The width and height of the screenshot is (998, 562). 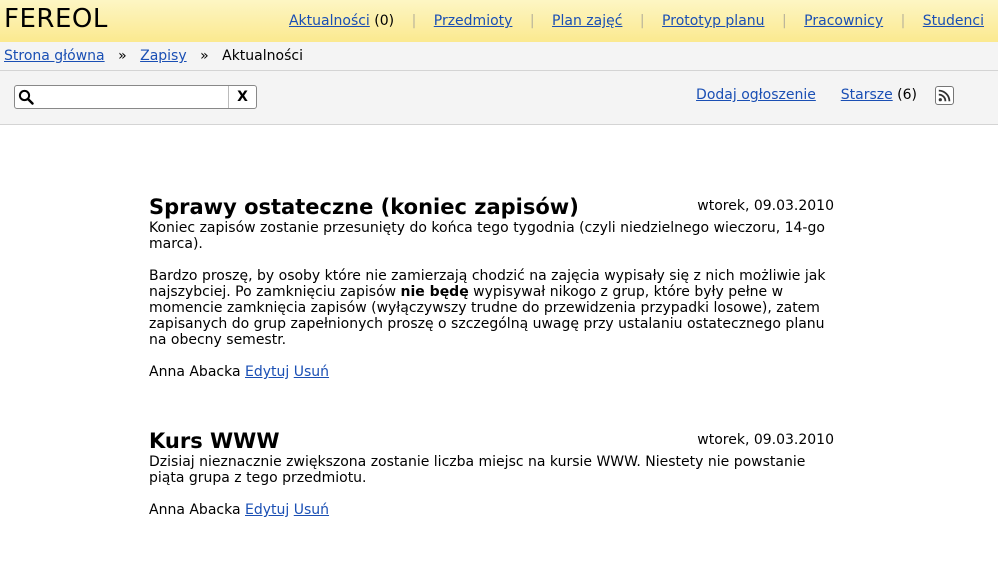 What do you see at coordinates (384, 21) in the screenshot?
I see `nav-aktualnosci-count: (0)` at bounding box center [384, 21].